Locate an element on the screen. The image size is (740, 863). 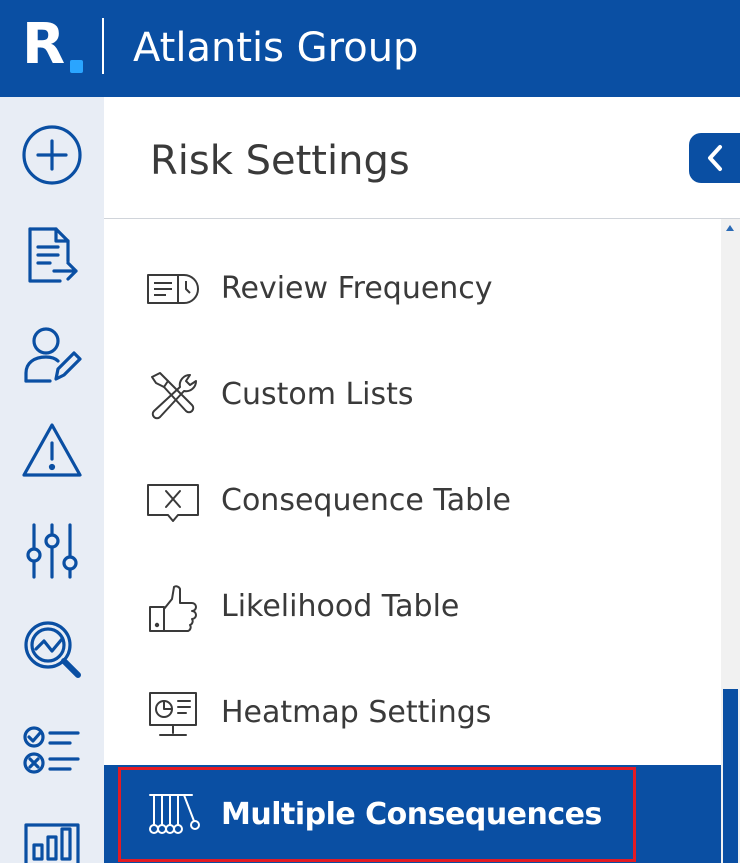
menu-item-multiple-consequences: Multiple Consequences is located at coordinates (412, 814).